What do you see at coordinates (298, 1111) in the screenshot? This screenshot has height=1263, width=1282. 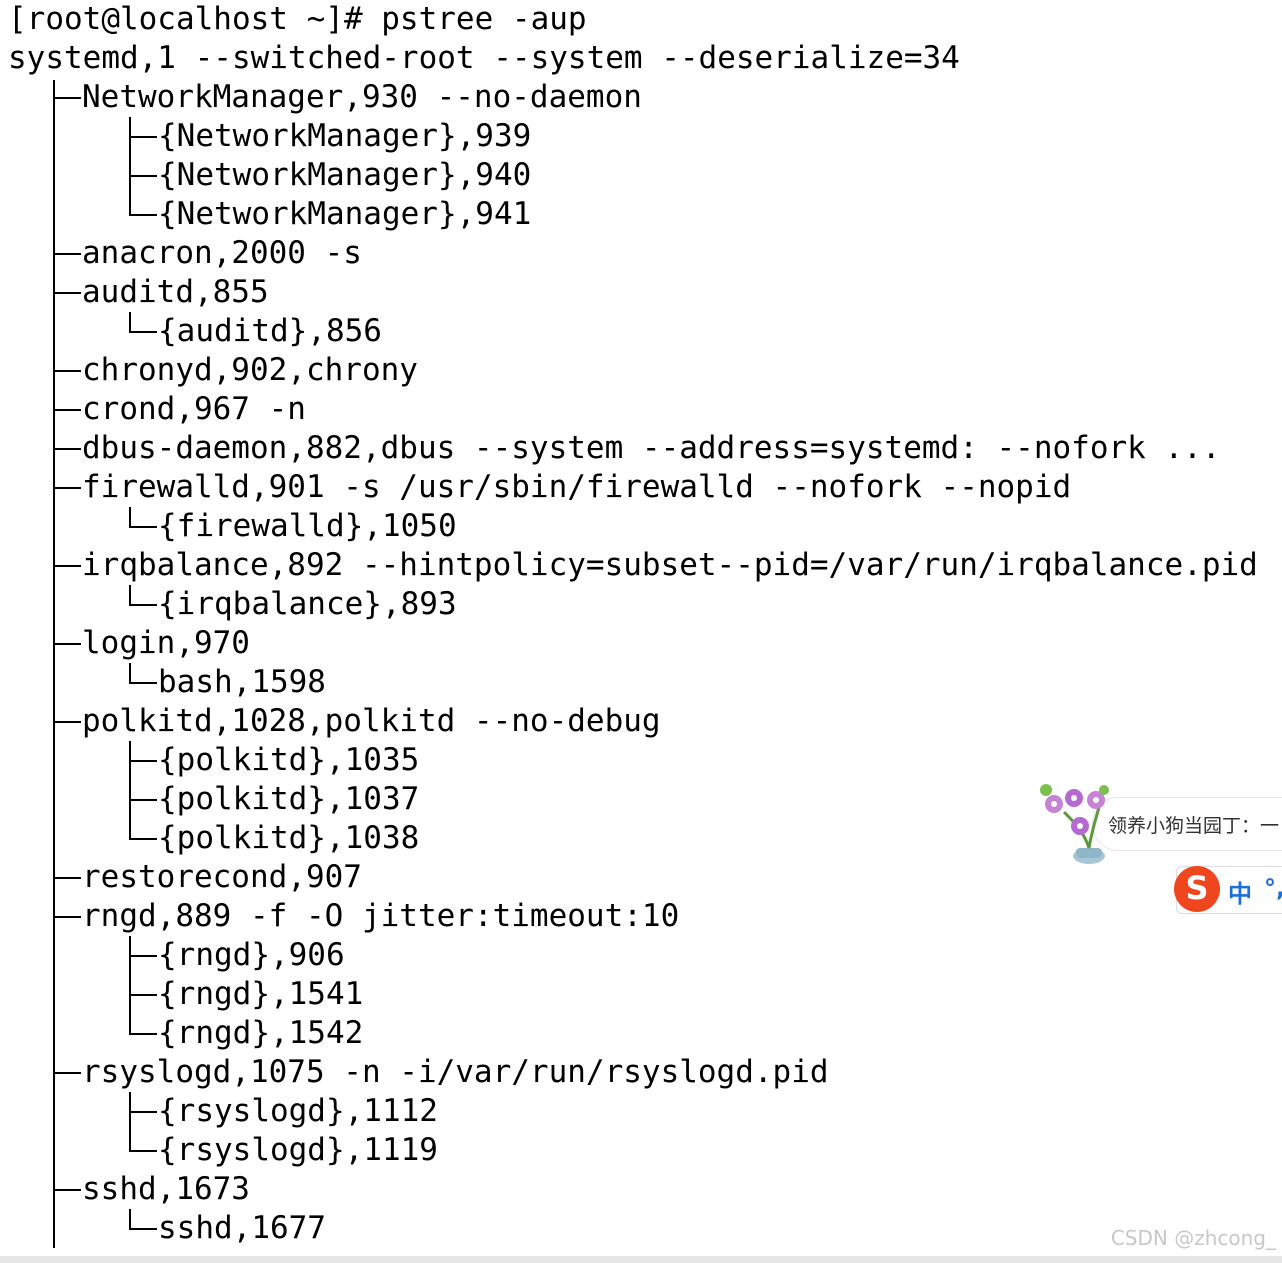 I see `thread-line: {rsyslogd},1112` at bounding box center [298, 1111].